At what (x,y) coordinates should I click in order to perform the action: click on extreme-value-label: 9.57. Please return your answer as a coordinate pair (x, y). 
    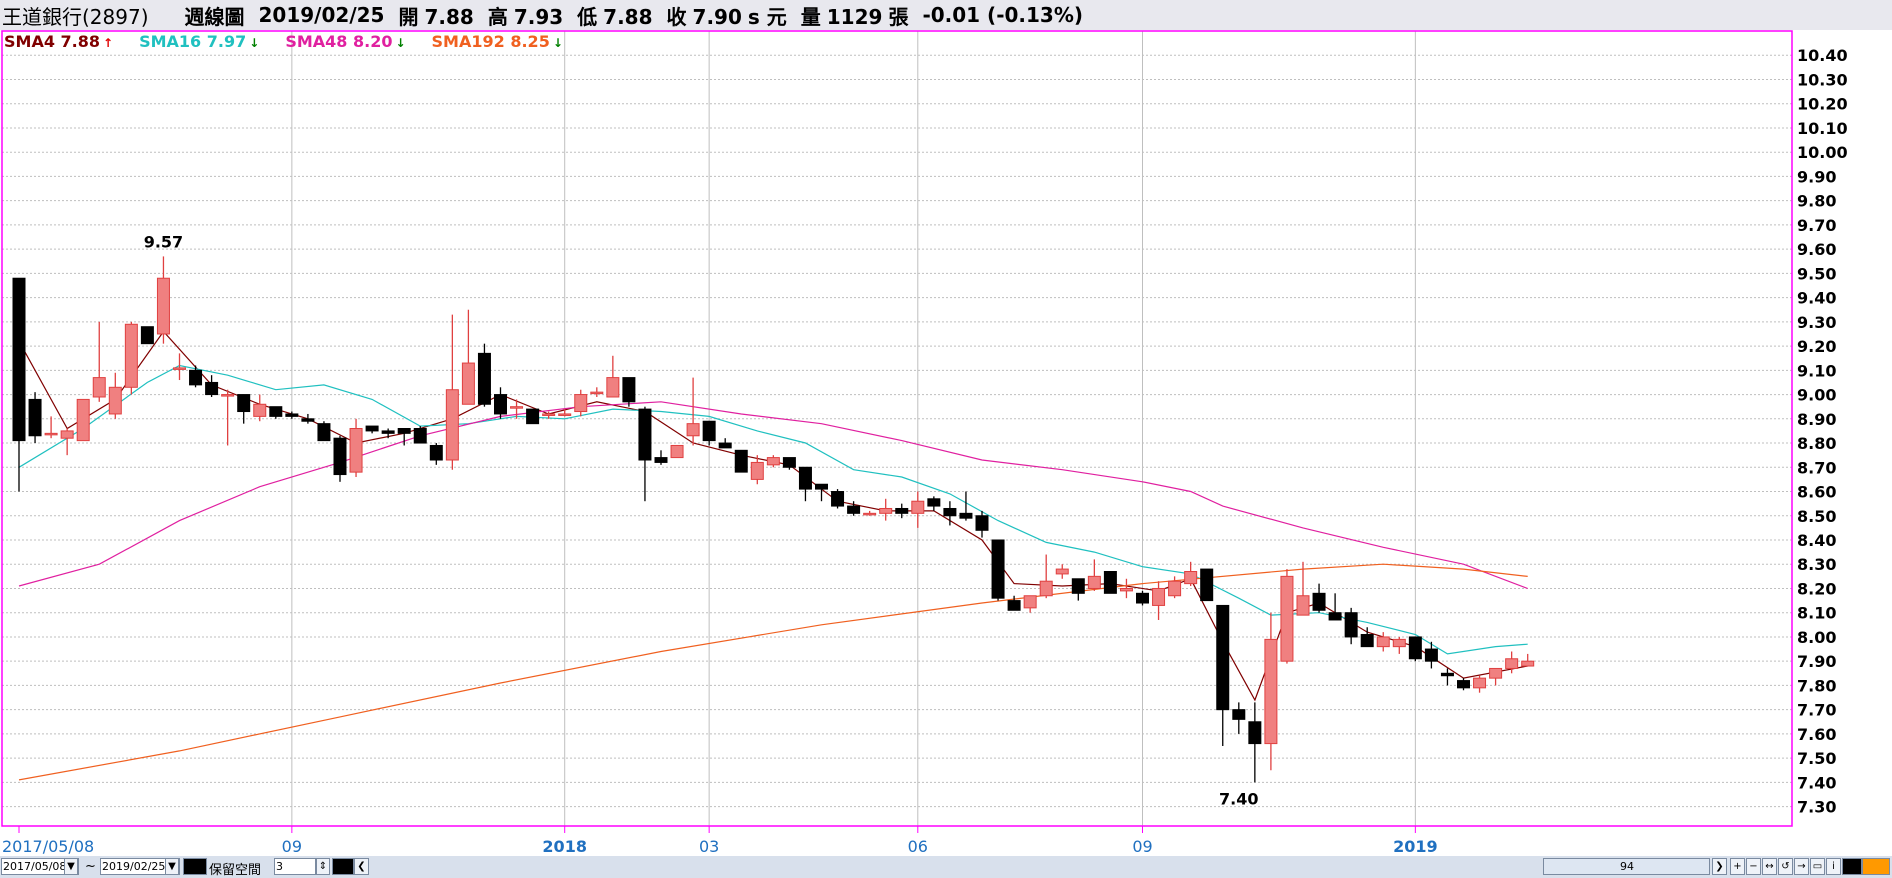
    Looking at the image, I should click on (163, 241).